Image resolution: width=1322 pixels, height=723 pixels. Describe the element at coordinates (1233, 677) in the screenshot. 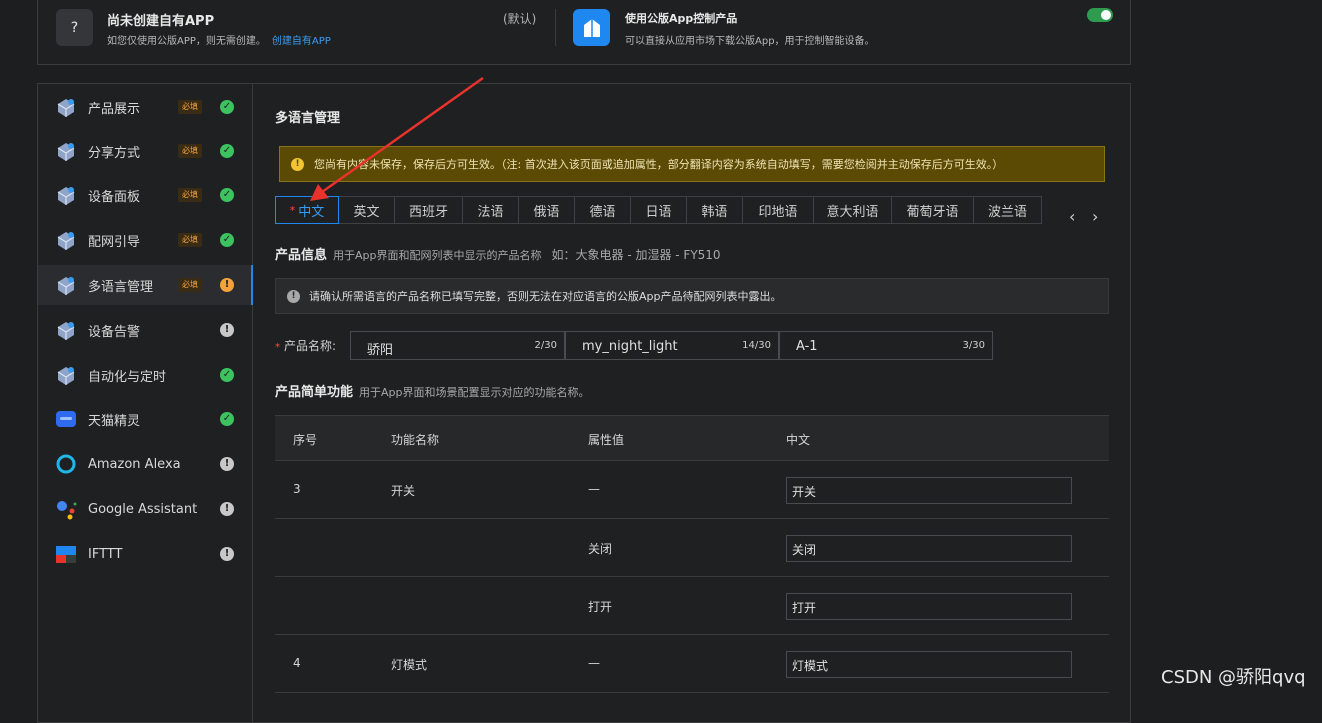

I see `watermark: CSDN @骄阳qvq` at that location.